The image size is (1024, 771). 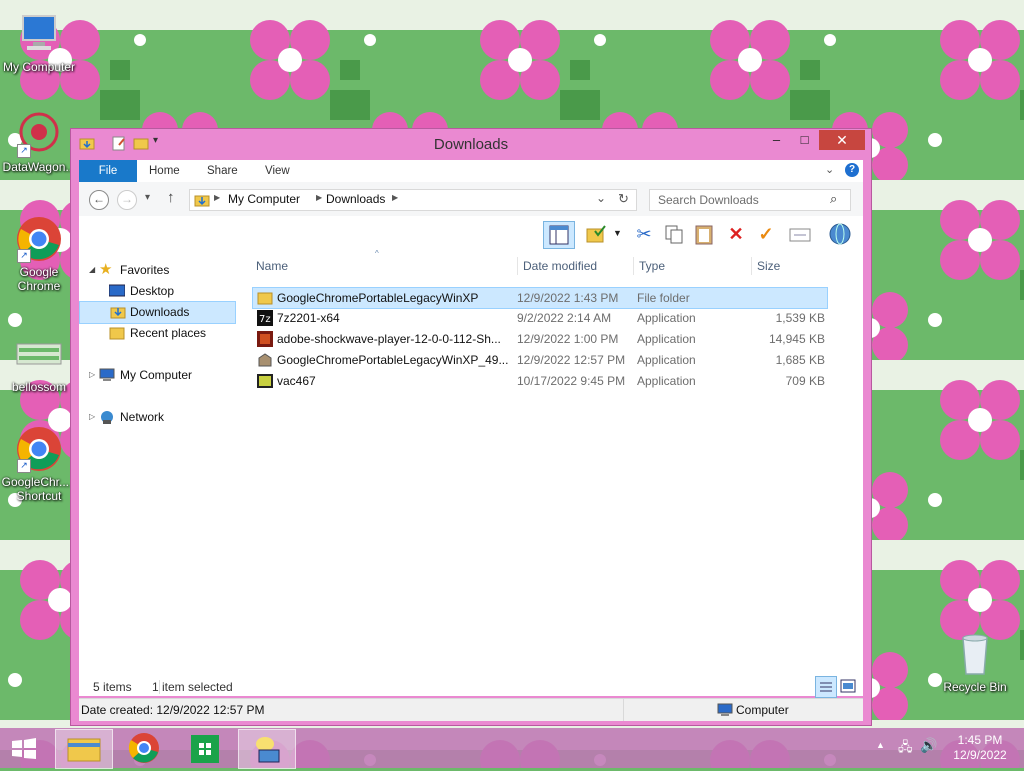 I want to click on window-title: Downloads, so click(x=471, y=144).